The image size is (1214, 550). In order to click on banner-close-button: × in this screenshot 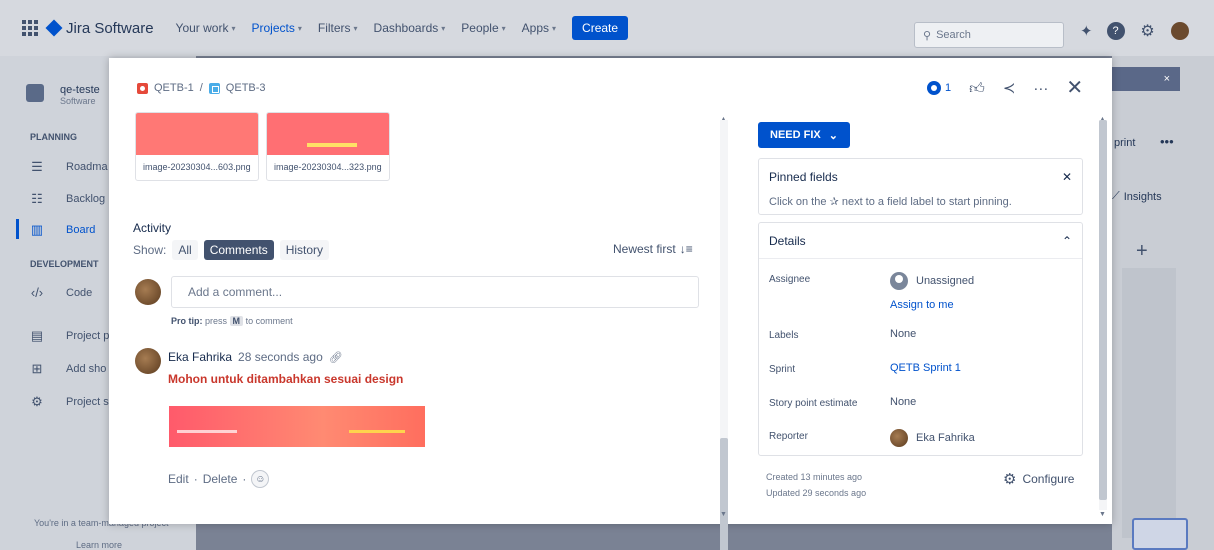, I will do `click(1146, 79)`.